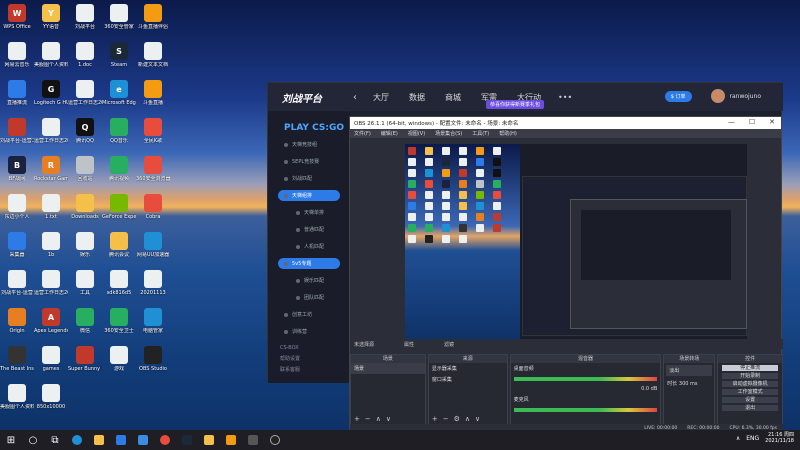 This screenshot has height=450, width=800. What do you see at coordinates (253, 440) in the screenshot?
I see `platform-icon` at bounding box center [253, 440].